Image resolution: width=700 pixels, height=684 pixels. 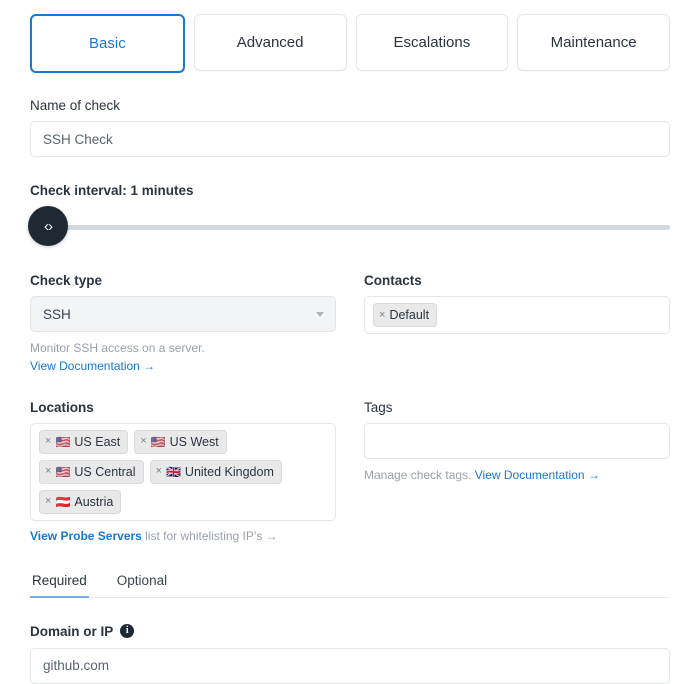 What do you see at coordinates (229, 471) in the screenshot?
I see `location-chip-label: United Kingdom` at bounding box center [229, 471].